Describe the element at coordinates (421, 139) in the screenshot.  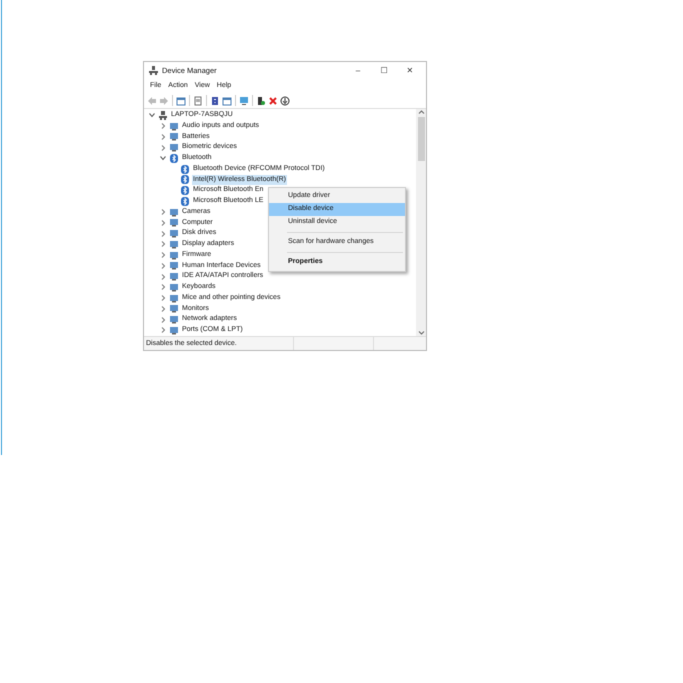
I see `scroll-thumb` at that location.